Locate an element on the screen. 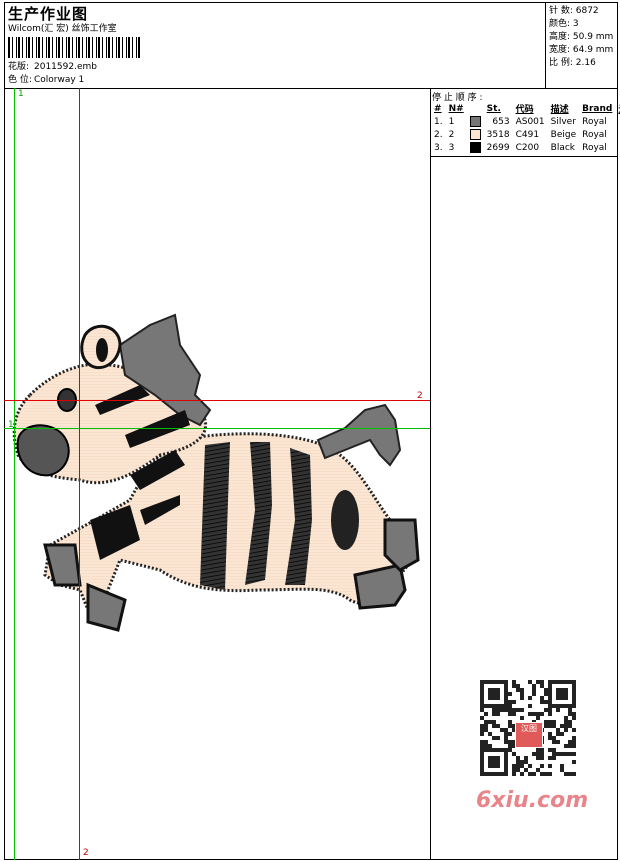 Image resolution: width=620 pixels, height=861 pixels. design-file: 2011592.emb is located at coordinates (65, 67).